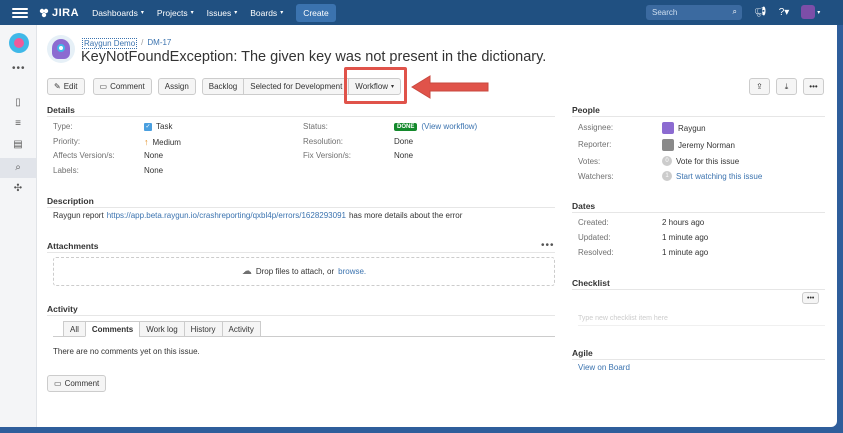 The width and height of the screenshot is (843, 433). Describe the element at coordinates (759, 86) in the screenshot. I see `share-icon: ⇪` at that location.